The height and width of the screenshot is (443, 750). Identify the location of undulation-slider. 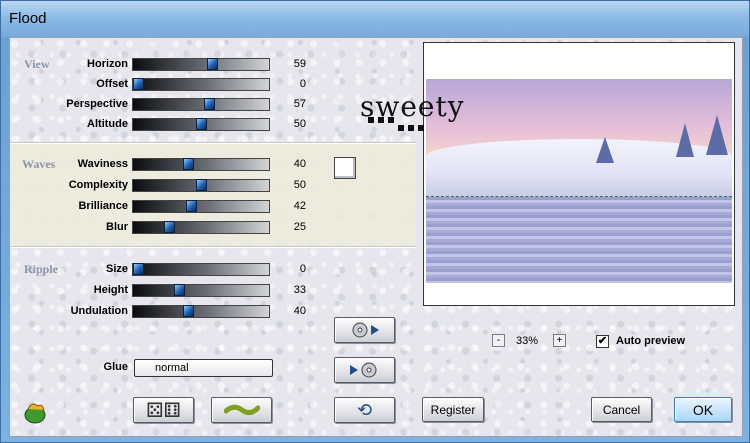
(201, 311).